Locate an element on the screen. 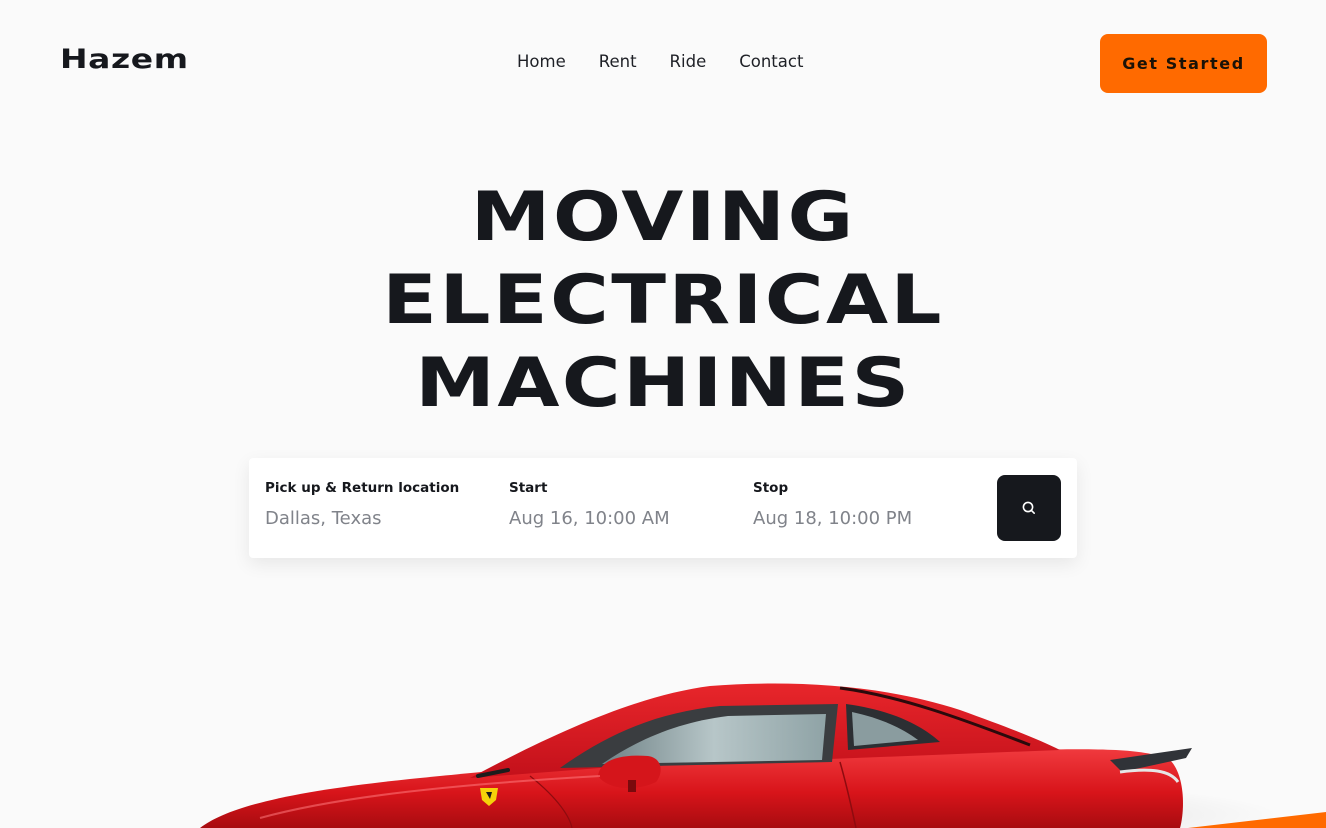  search-icon is located at coordinates (1028, 507).